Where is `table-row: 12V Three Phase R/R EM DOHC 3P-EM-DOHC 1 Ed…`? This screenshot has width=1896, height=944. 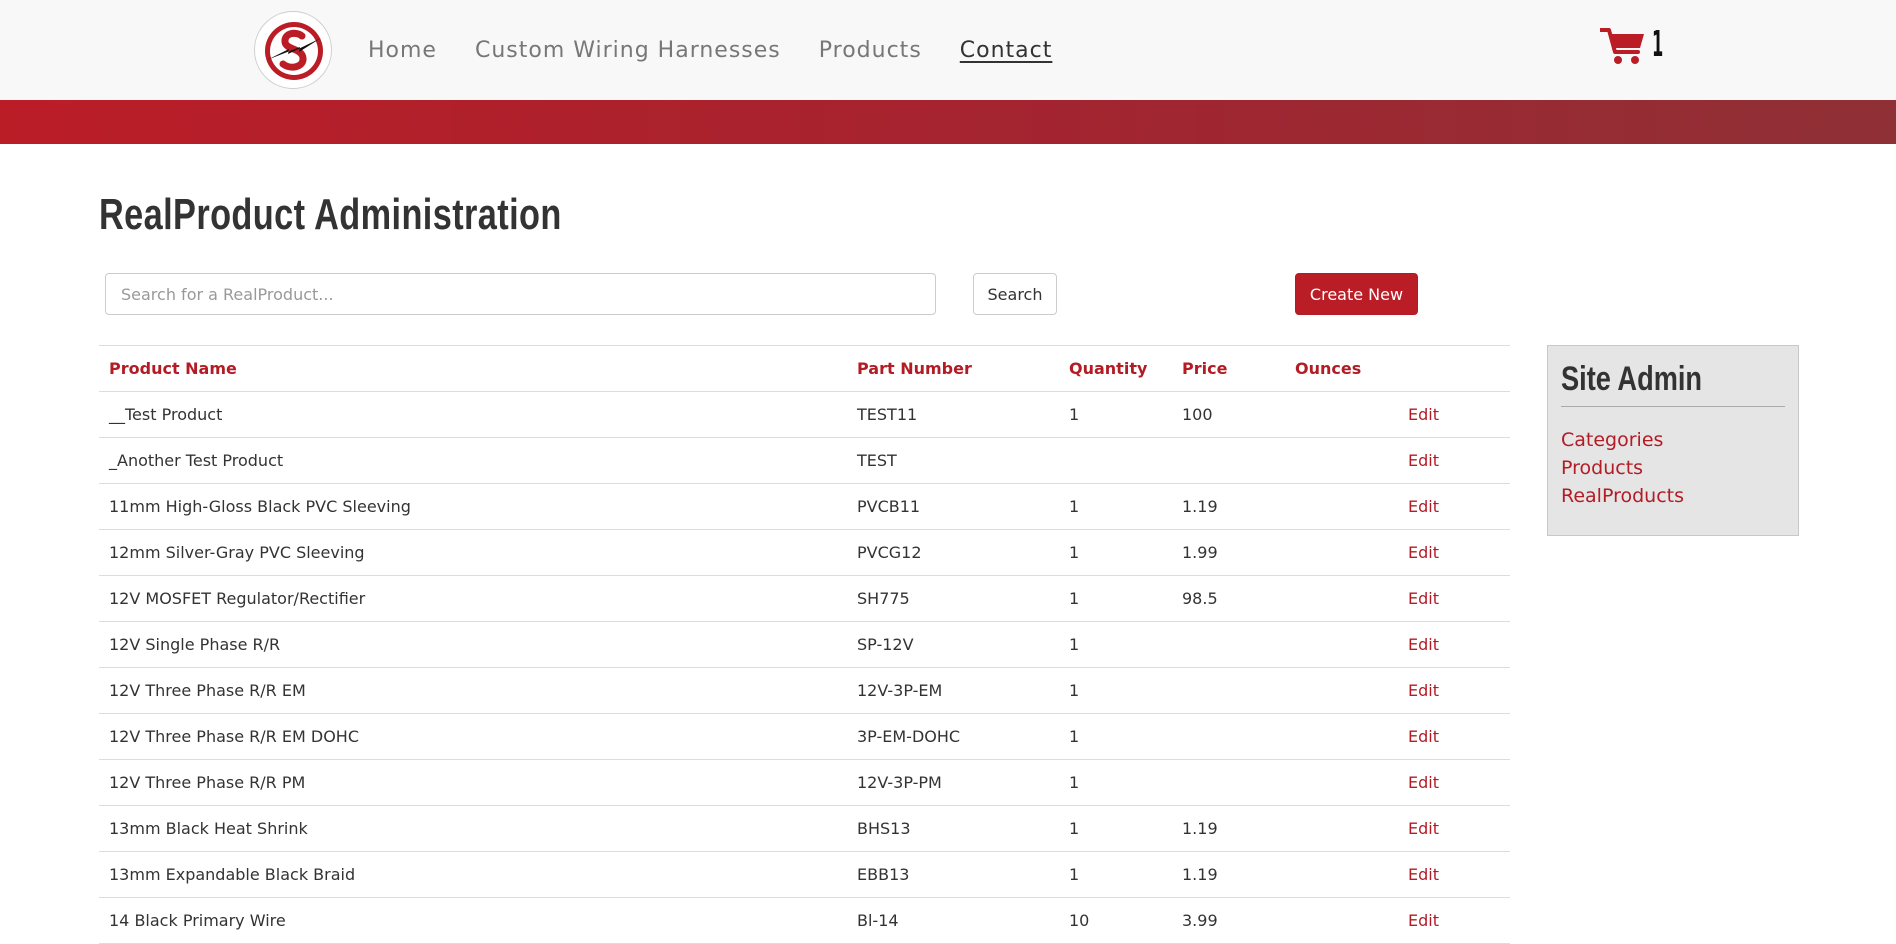 table-row: 12V Three Phase R/R EM DOHC 3P-EM-DOHC 1 Ed… is located at coordinates (804, 736).